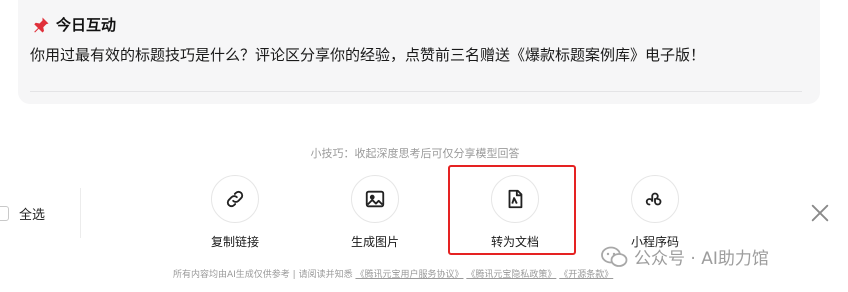 The width and height of the screenshot is (848, 292). What do you see at coordinates (234, 242) in the screenshot?
I see `copy-link-label: 复制链接` at bounding box center [234, 242].